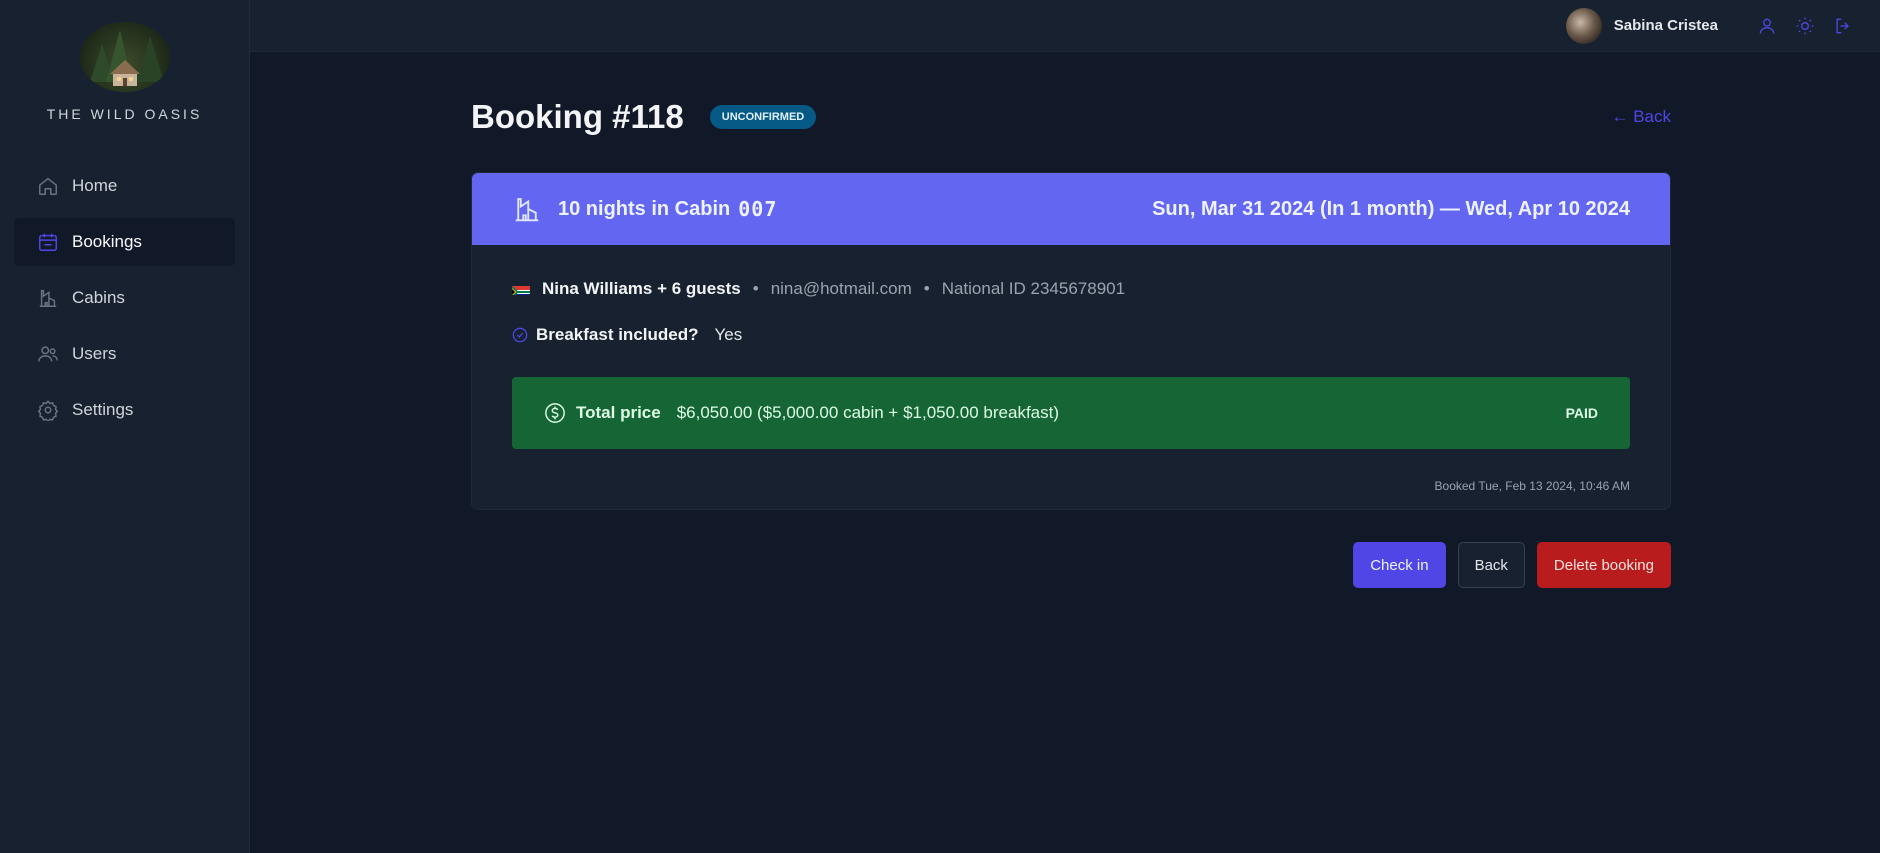 Image resolution: width=1880 pixels, height=853 pixels. I want to click on back-link: ← Back, so click(1641, 117).